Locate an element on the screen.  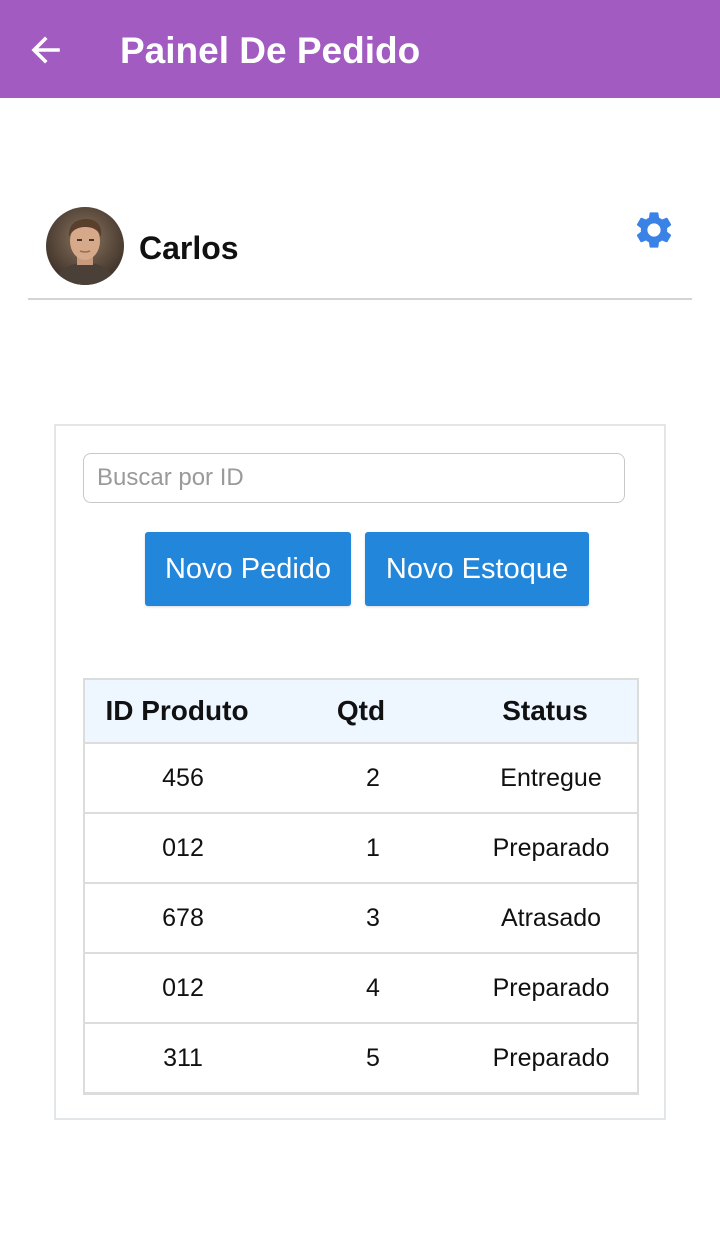
cell-status: Entregue is located at coordinates (551, 777).